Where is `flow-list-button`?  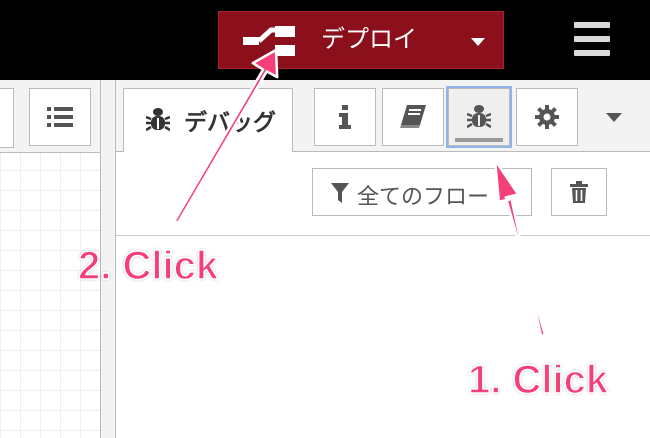 flow-list-button is located at coordinates (60, 117).